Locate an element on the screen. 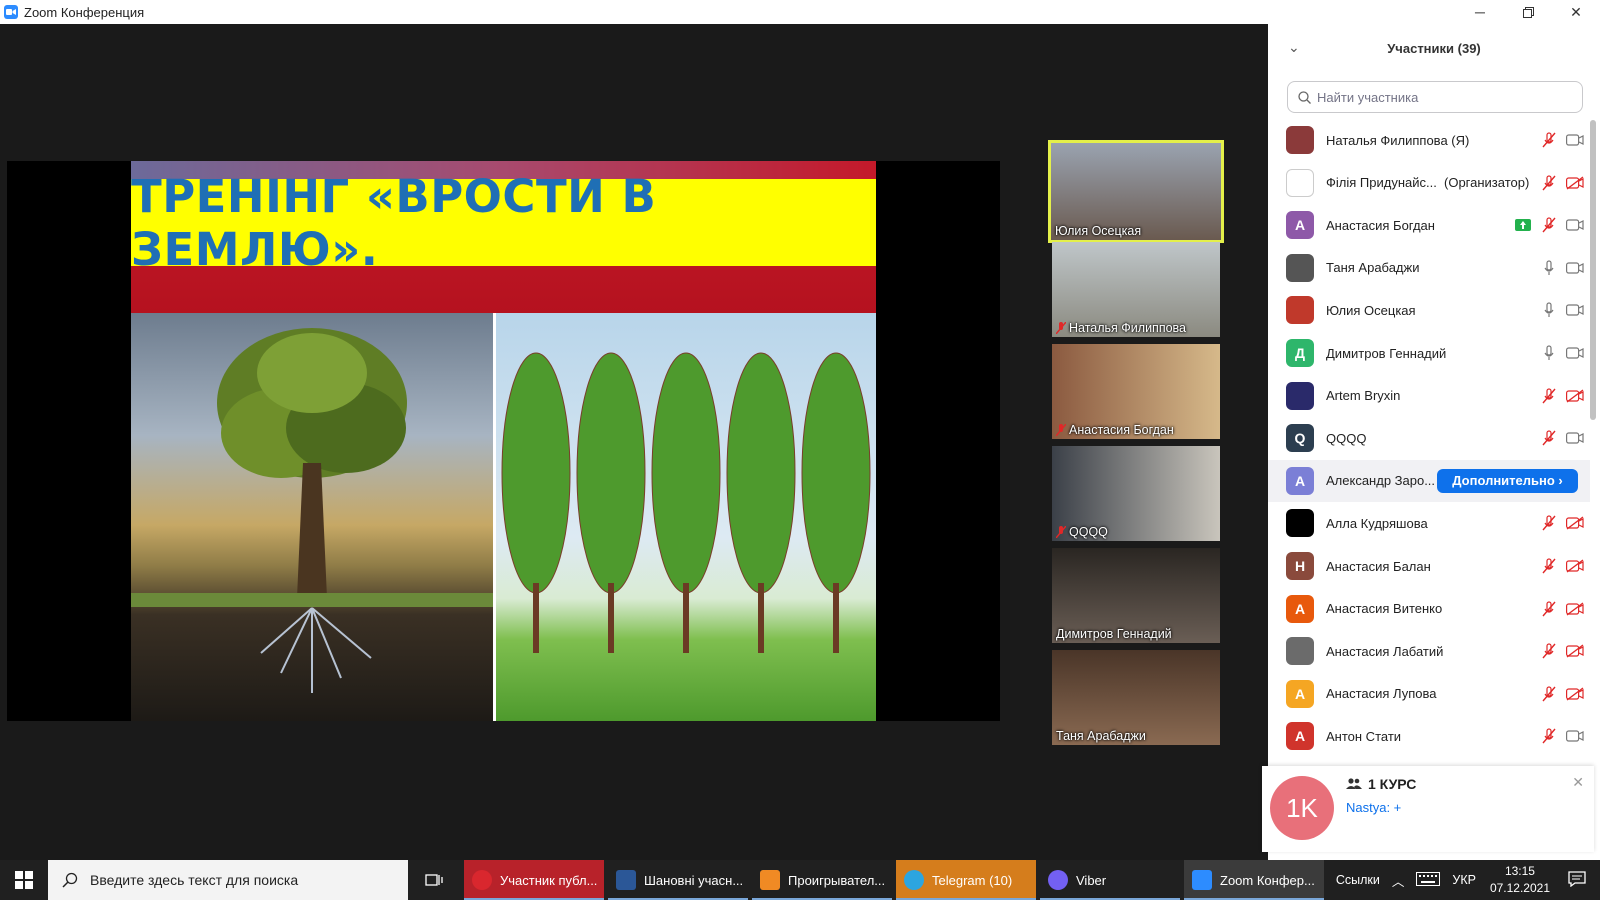 This screenshot has width=1600, height=900. panel-header: ⌄ Участники (39) is located at coordinates (1434, 48).